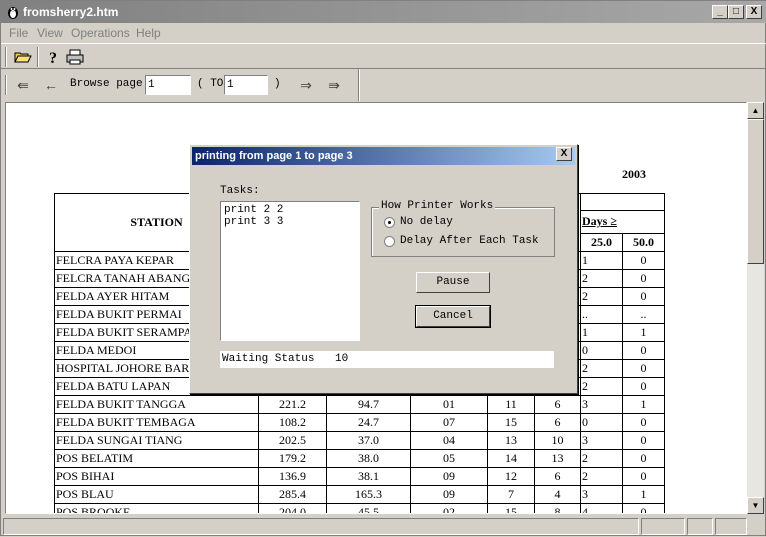 The height and width of the screenshot is (537, 766). What do you see at coordinates (755, 191) in the screenshot?
I see `scroll-thumb` at bounding box center [755, 191].